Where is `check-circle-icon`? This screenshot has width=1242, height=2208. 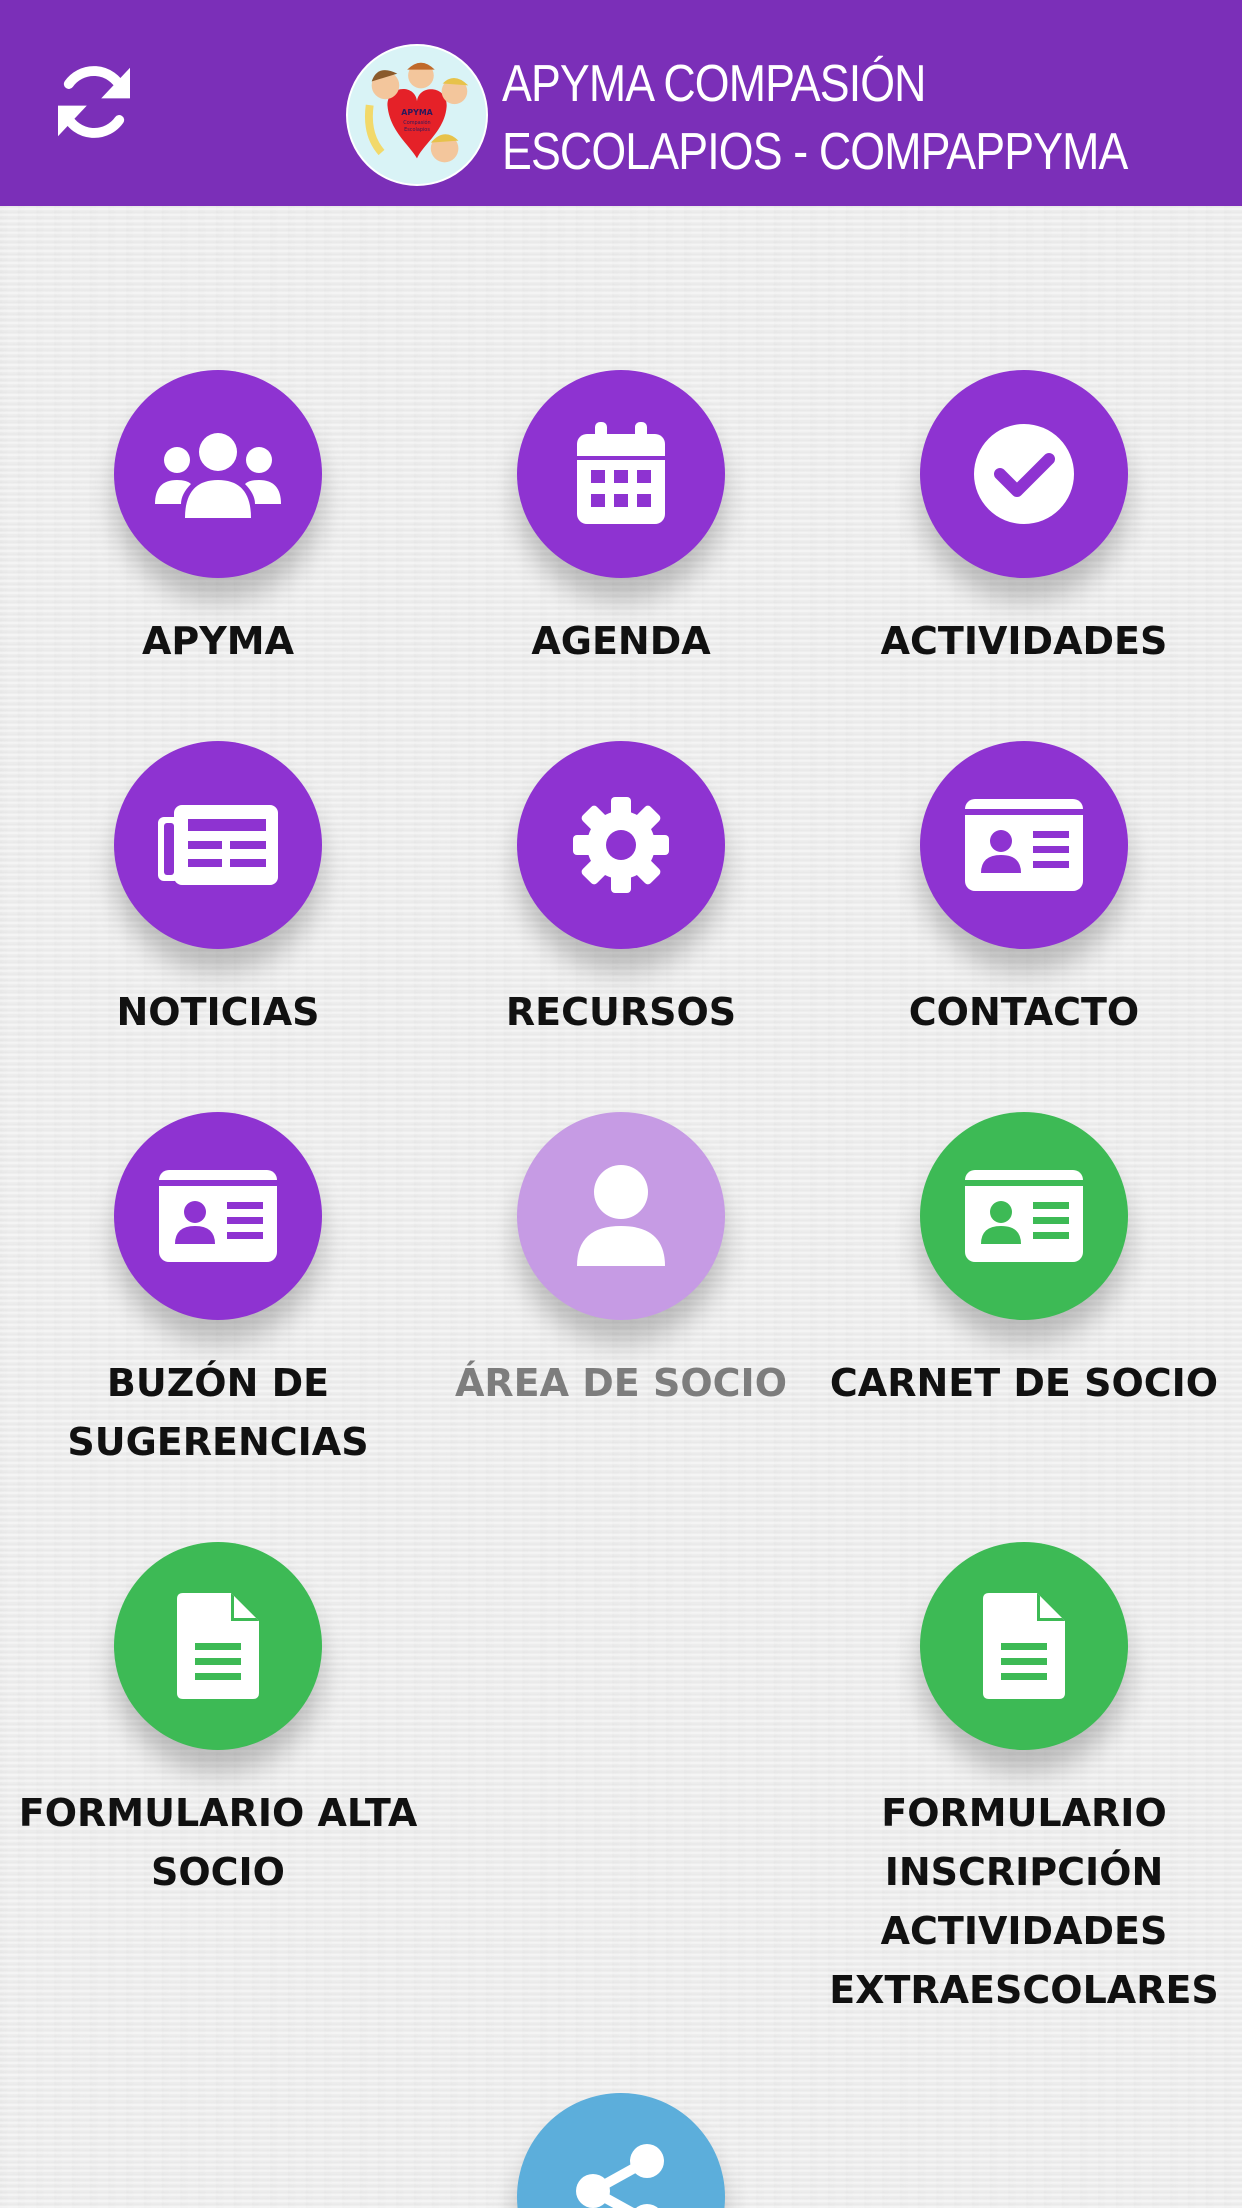 check-circle-icon is located at coordinates (1024, 474).